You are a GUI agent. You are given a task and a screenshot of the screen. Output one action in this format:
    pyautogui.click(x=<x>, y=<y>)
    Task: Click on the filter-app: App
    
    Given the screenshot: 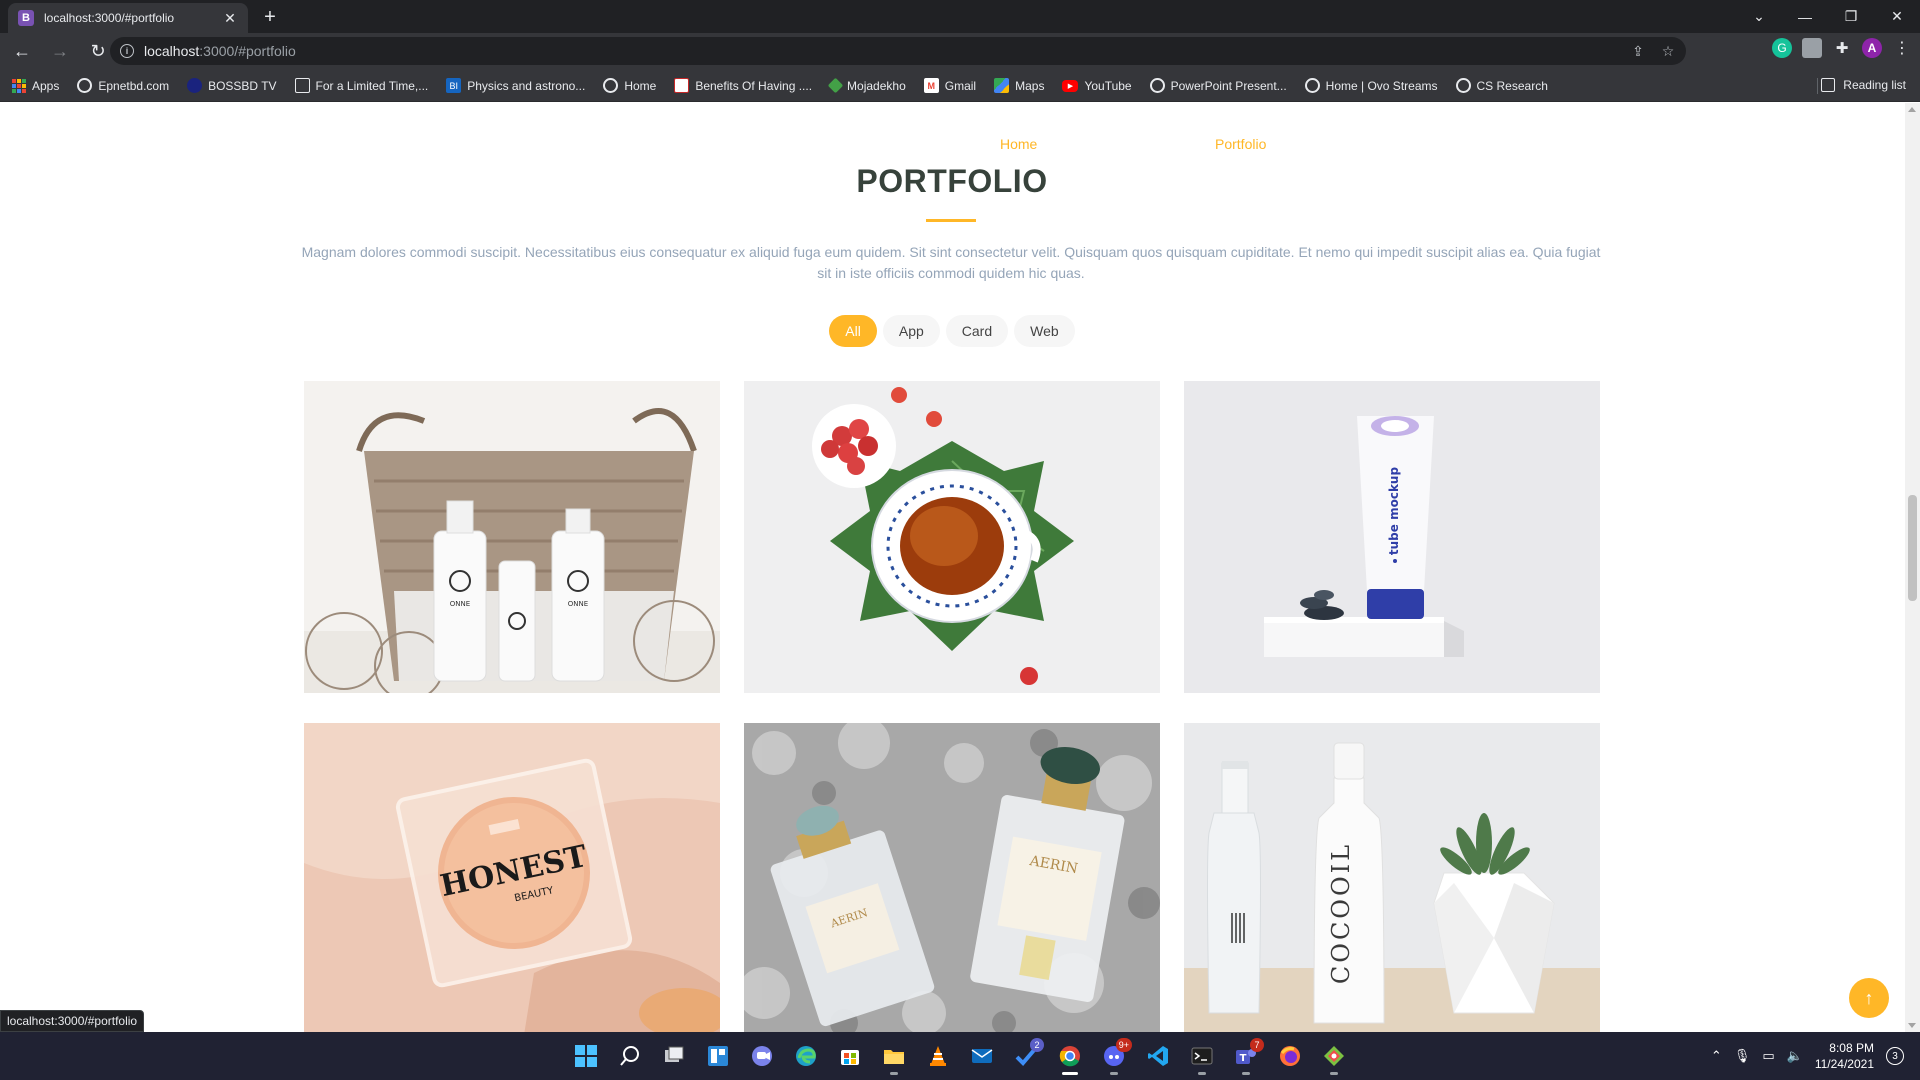 What is the action you would take?
    pyautogui.click(x=911, y=331)
    